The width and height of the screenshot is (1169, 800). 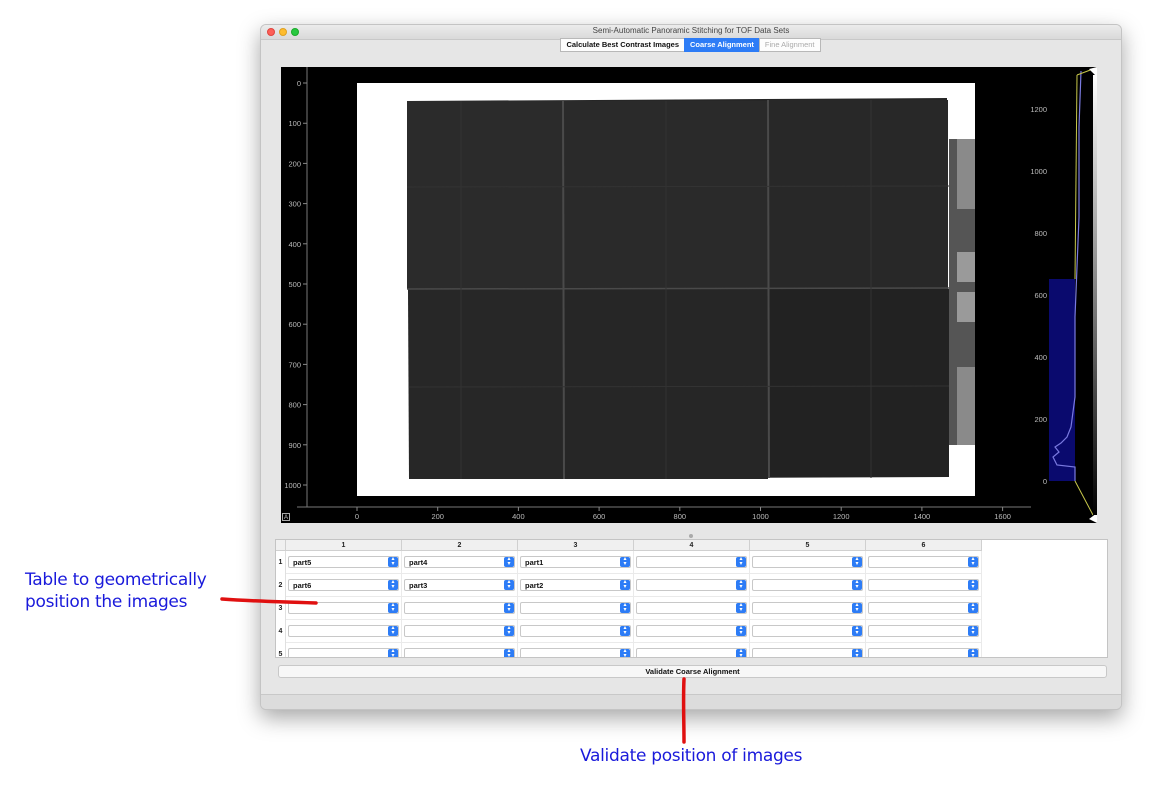 What do you see at coordinates (692, 671) in the screenshot?
I see `validate-coarse-alignment-button: Validate Coarse Alignment` at bounding box center [692, 671].